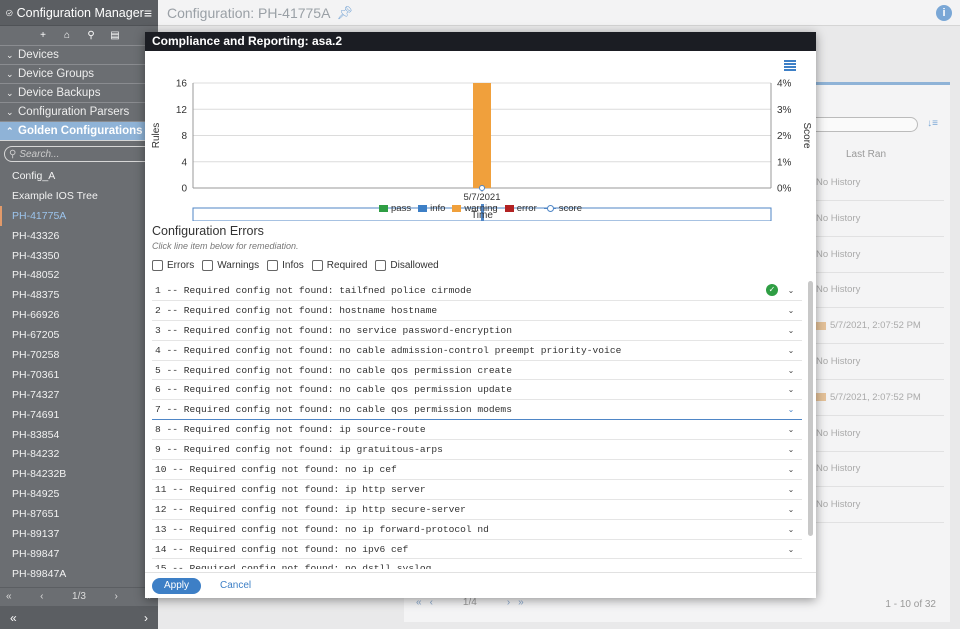  What do you see at coordinates (520, 208) in the screenshot?
I see `legend-item-error: error` at bounding box center [520, 208].